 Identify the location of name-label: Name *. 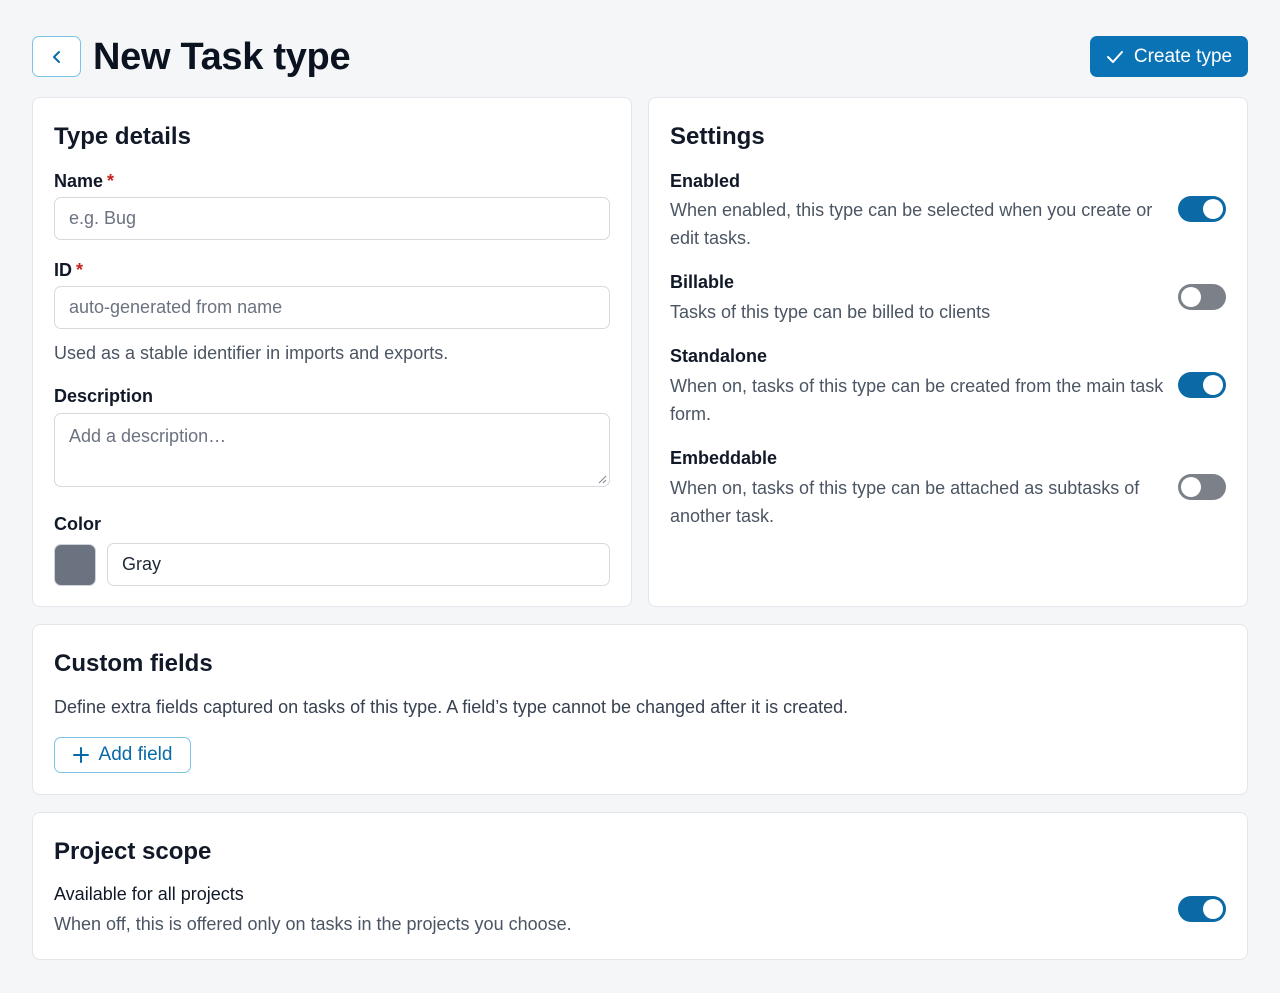
(84, 181).